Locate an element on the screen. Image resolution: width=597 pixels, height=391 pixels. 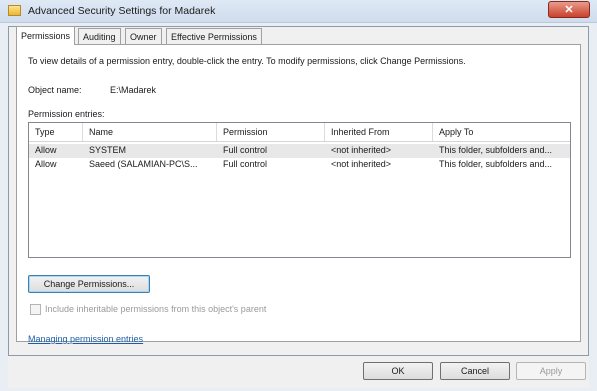
column-header-inherited-from: Inherited From is located at coordinates (379, 132).